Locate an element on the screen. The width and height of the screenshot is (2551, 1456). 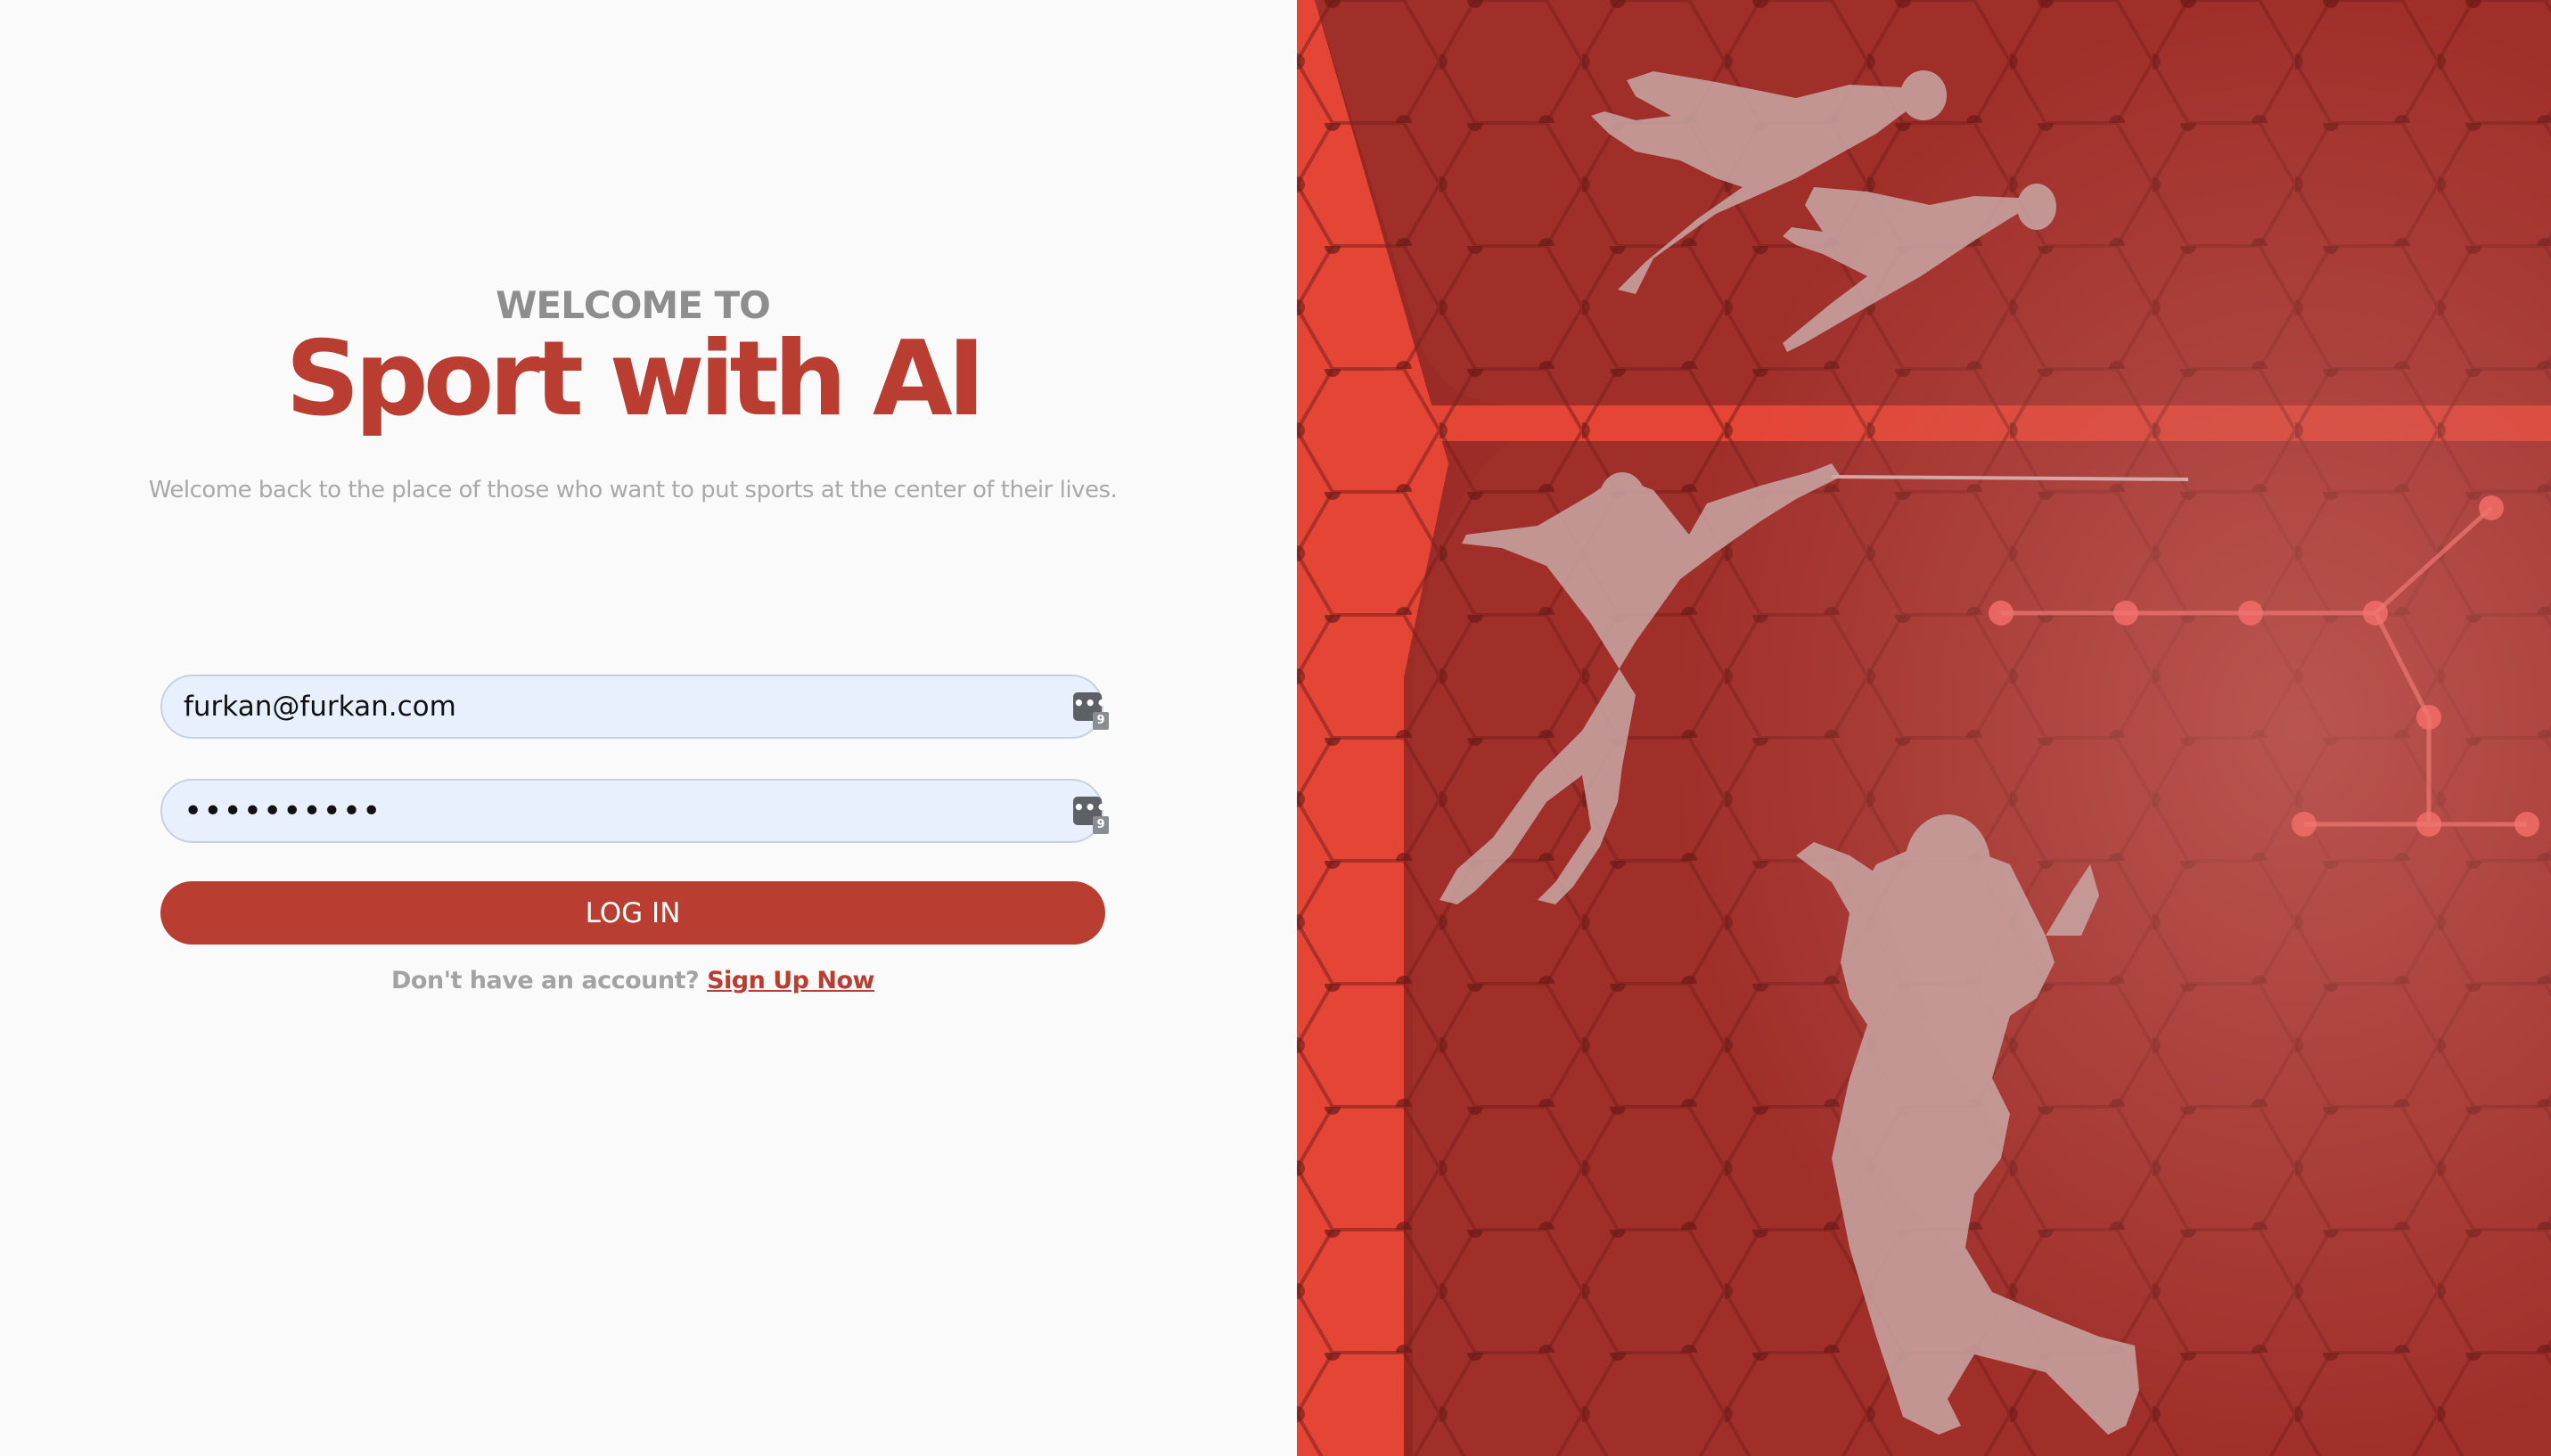
login-button: LOG IN is located at coordinates (632, 913).